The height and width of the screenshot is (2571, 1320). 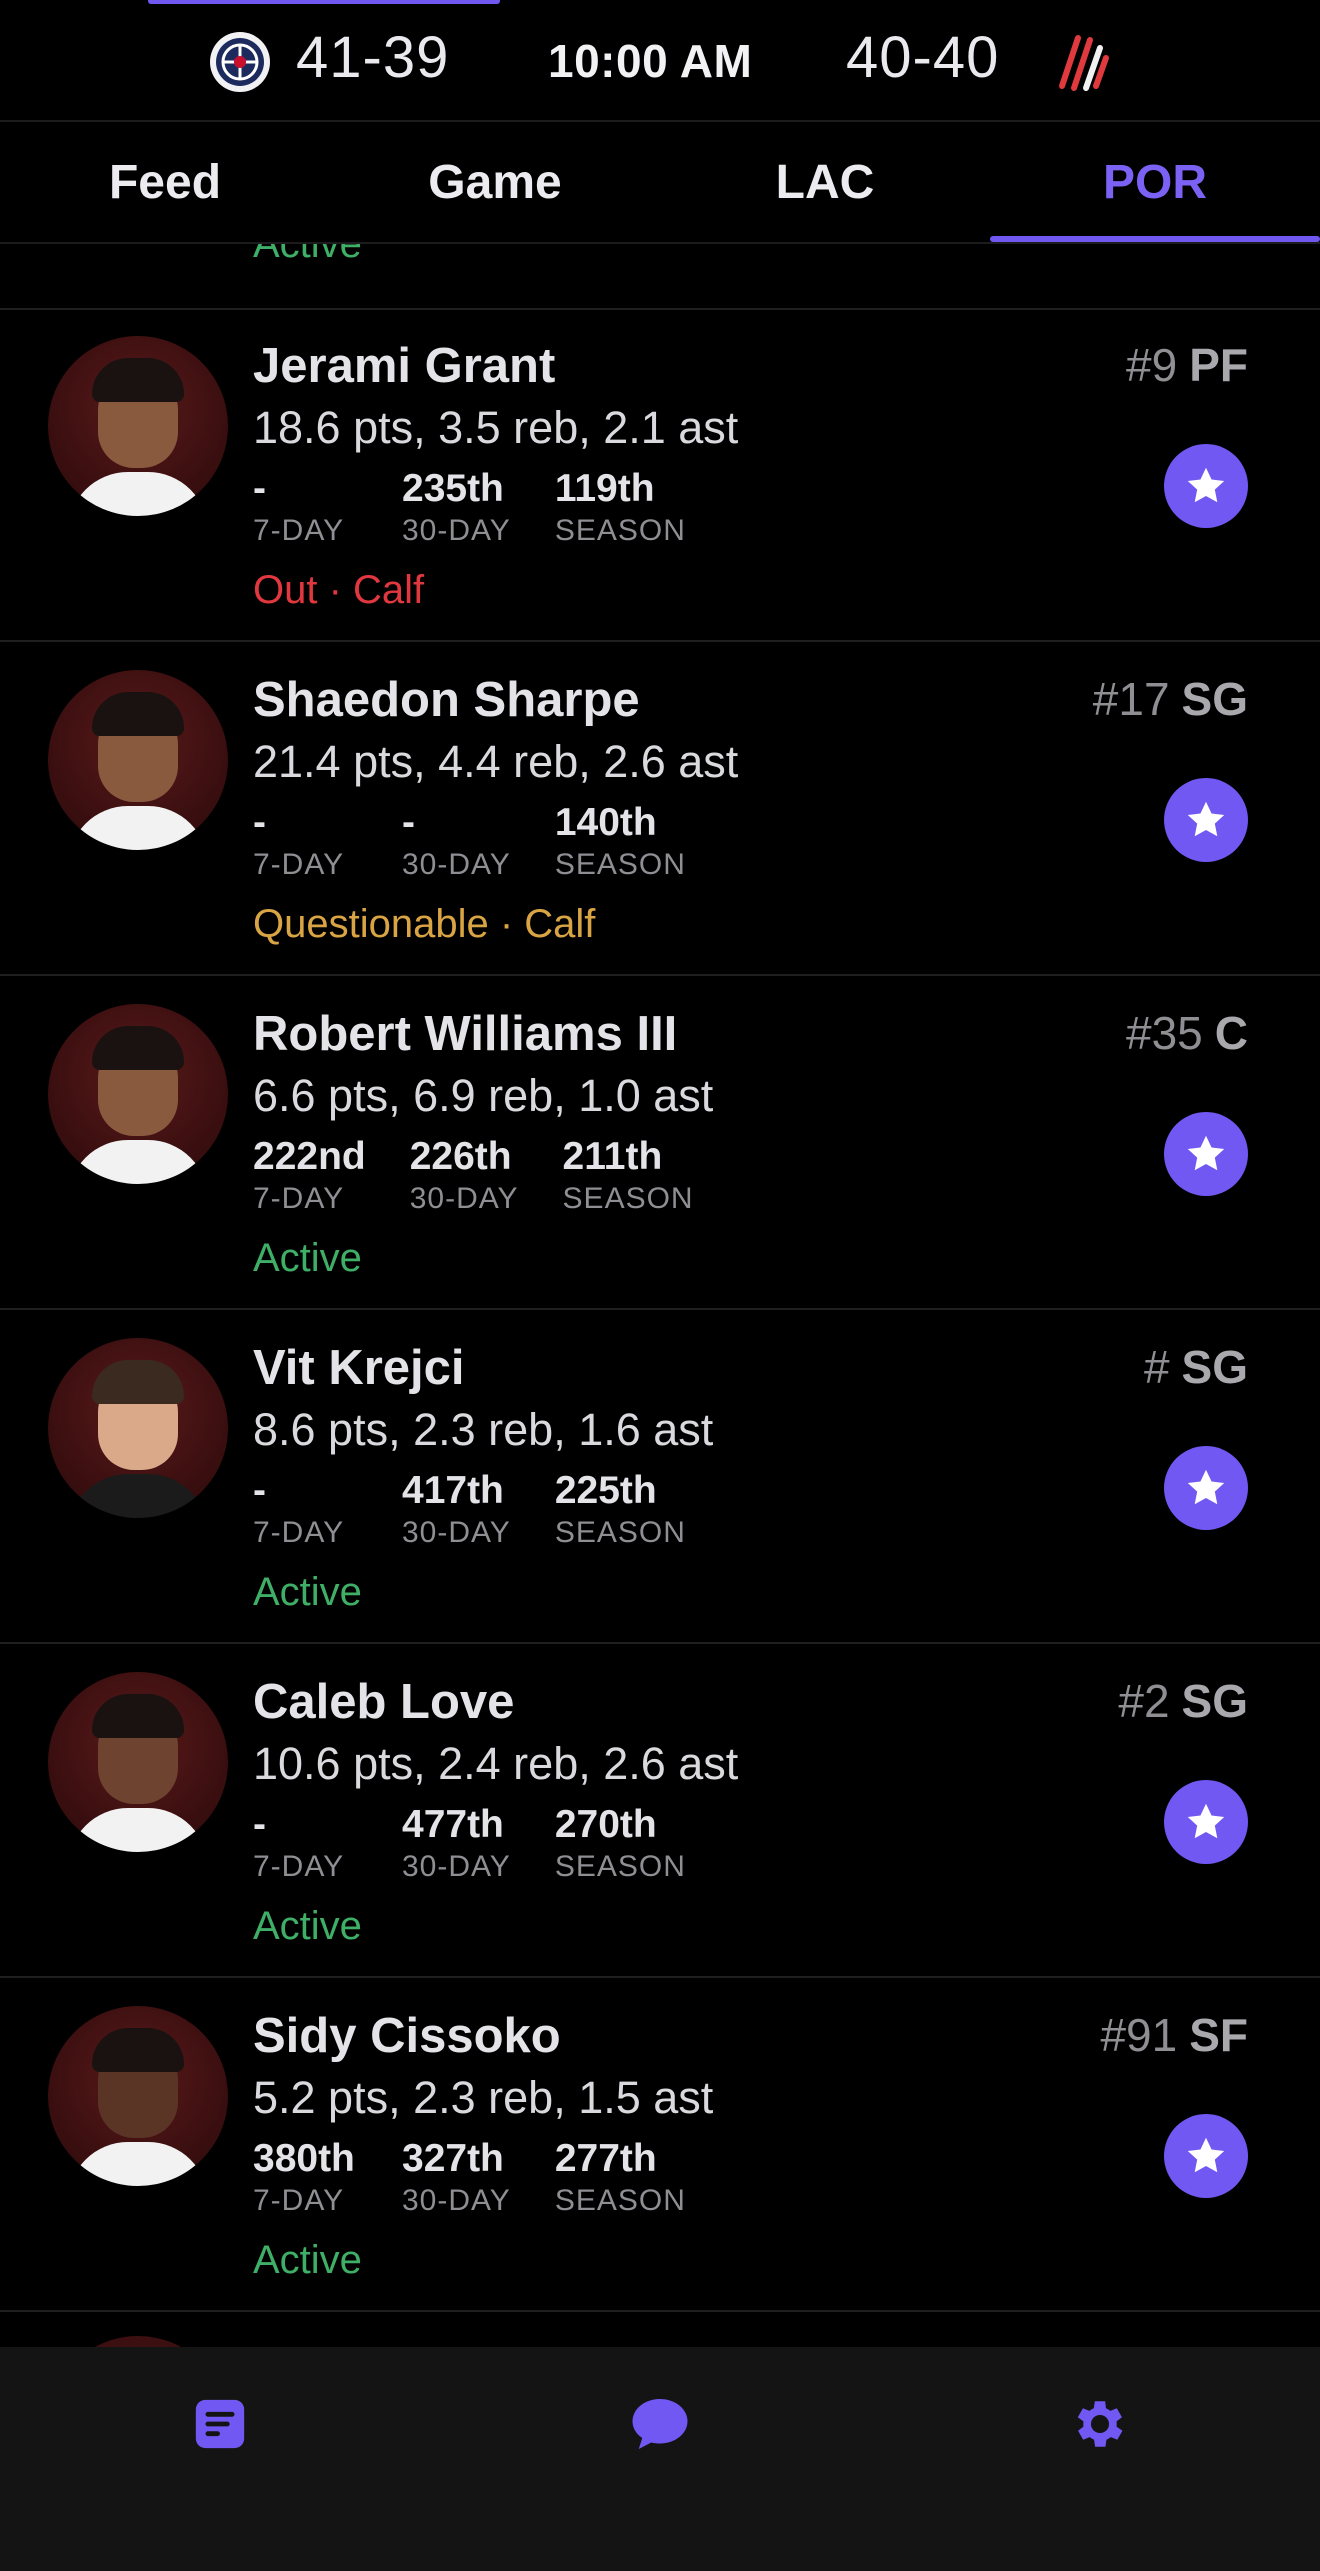 What do you see at coordinates (1170, 699) in the screenshot?
I see `jersey-position: #17 SG` at bounding box center [1170, 699].